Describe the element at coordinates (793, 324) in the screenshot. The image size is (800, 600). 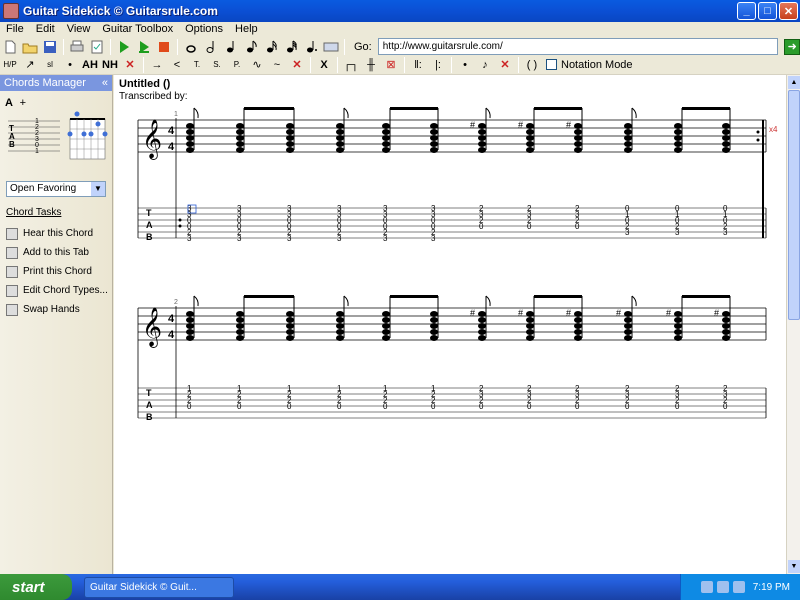
I see `vertical-scrollbar: ▲ ▼` at that location.